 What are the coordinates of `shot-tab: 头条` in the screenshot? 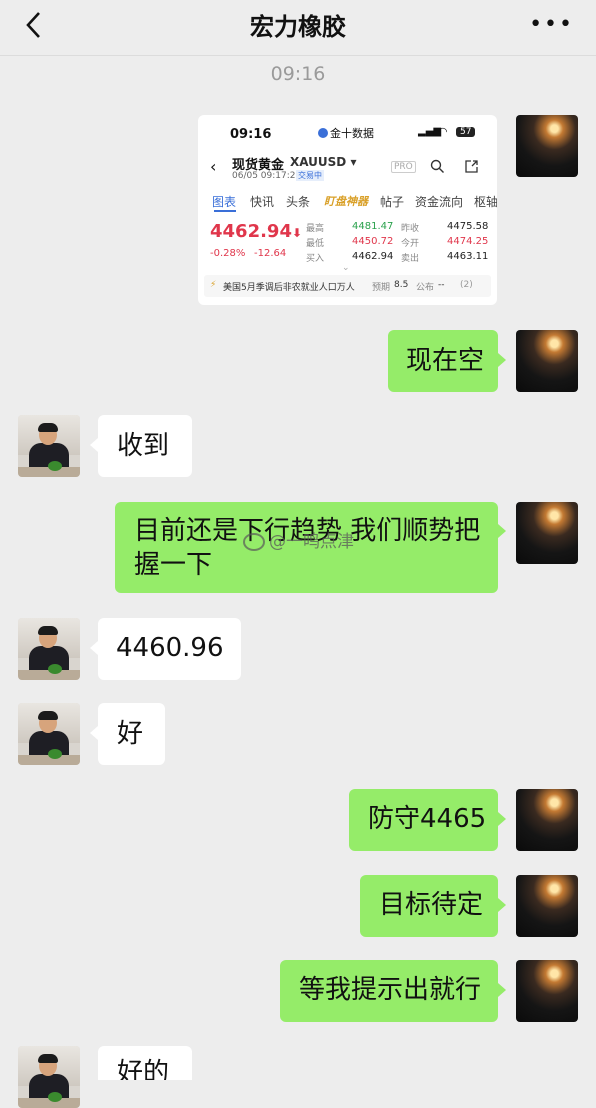 It's located at (298, 202).